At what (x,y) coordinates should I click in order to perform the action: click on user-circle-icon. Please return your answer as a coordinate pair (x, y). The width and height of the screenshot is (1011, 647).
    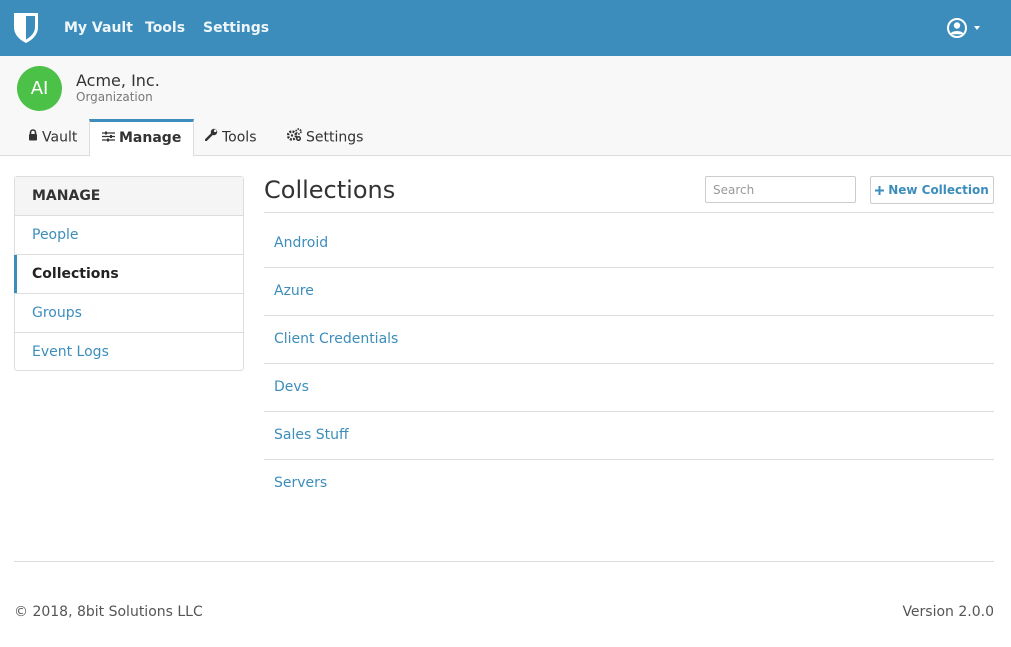
    Looking at the image, I should click on (963, 28).